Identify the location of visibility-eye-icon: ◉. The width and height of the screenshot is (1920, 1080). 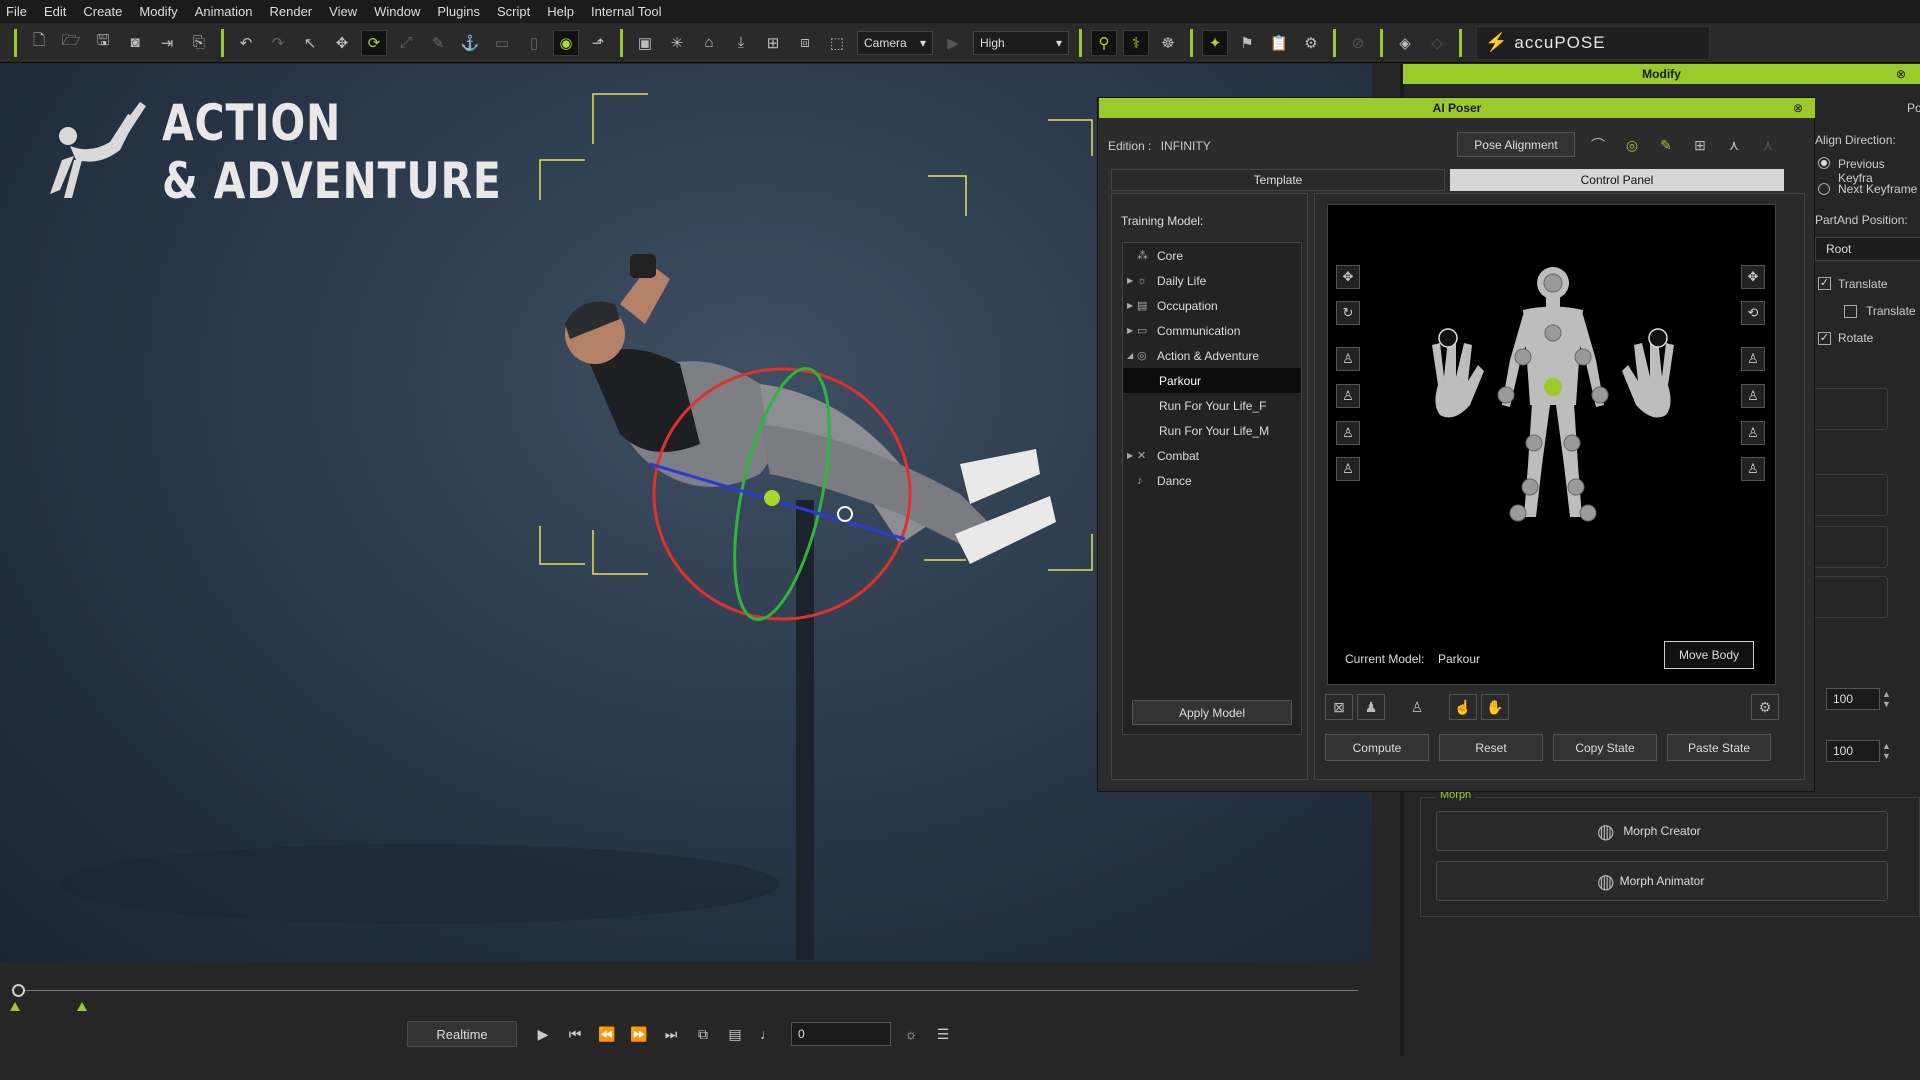
(566, 42).